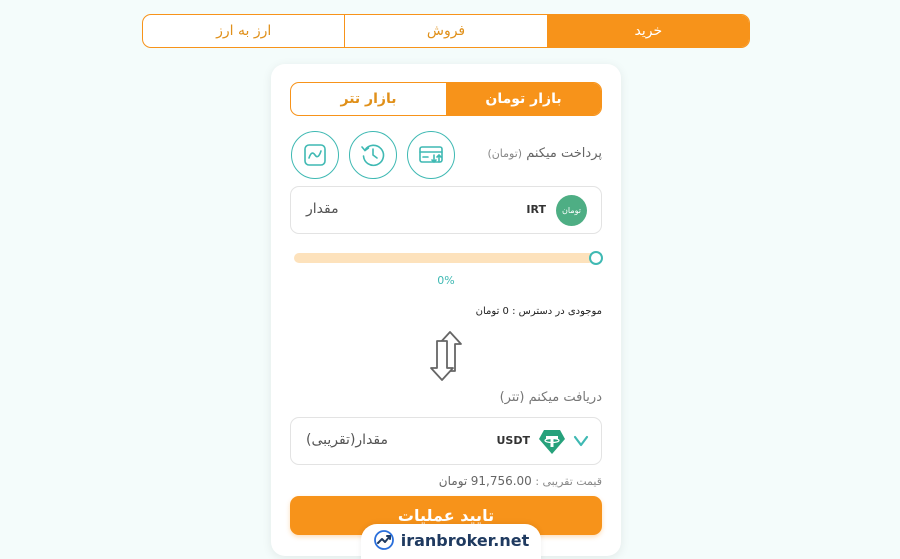  I want to click on history-button, so click(373, 155).